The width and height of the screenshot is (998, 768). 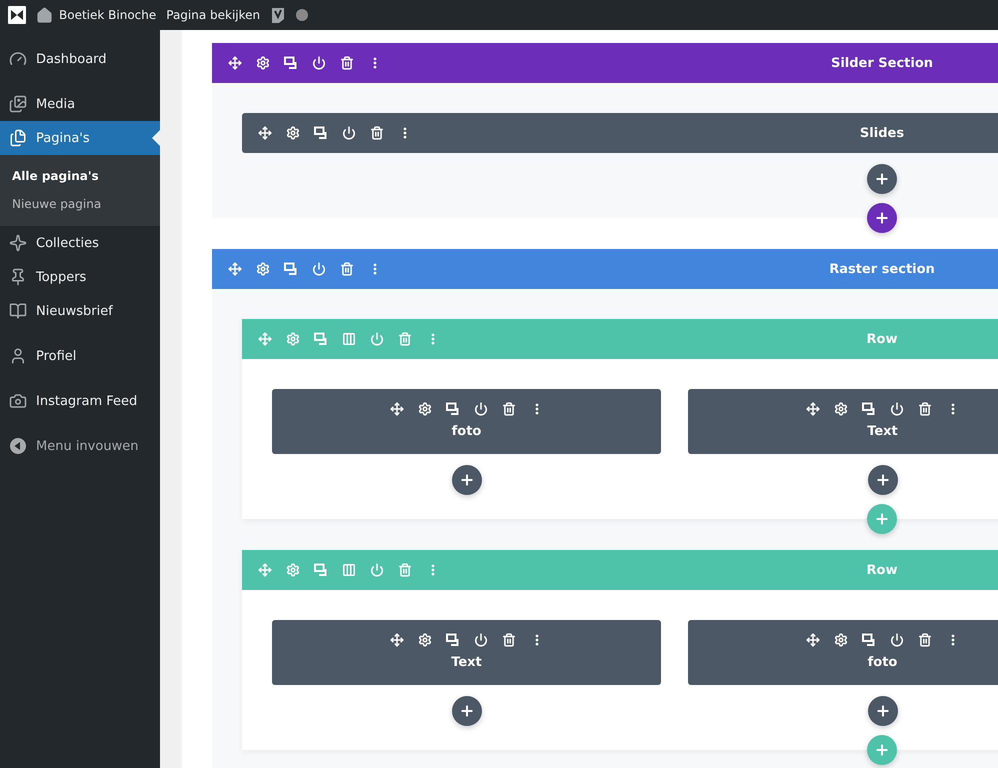 I want to click on camera-icon, so click(x=18, y=401).